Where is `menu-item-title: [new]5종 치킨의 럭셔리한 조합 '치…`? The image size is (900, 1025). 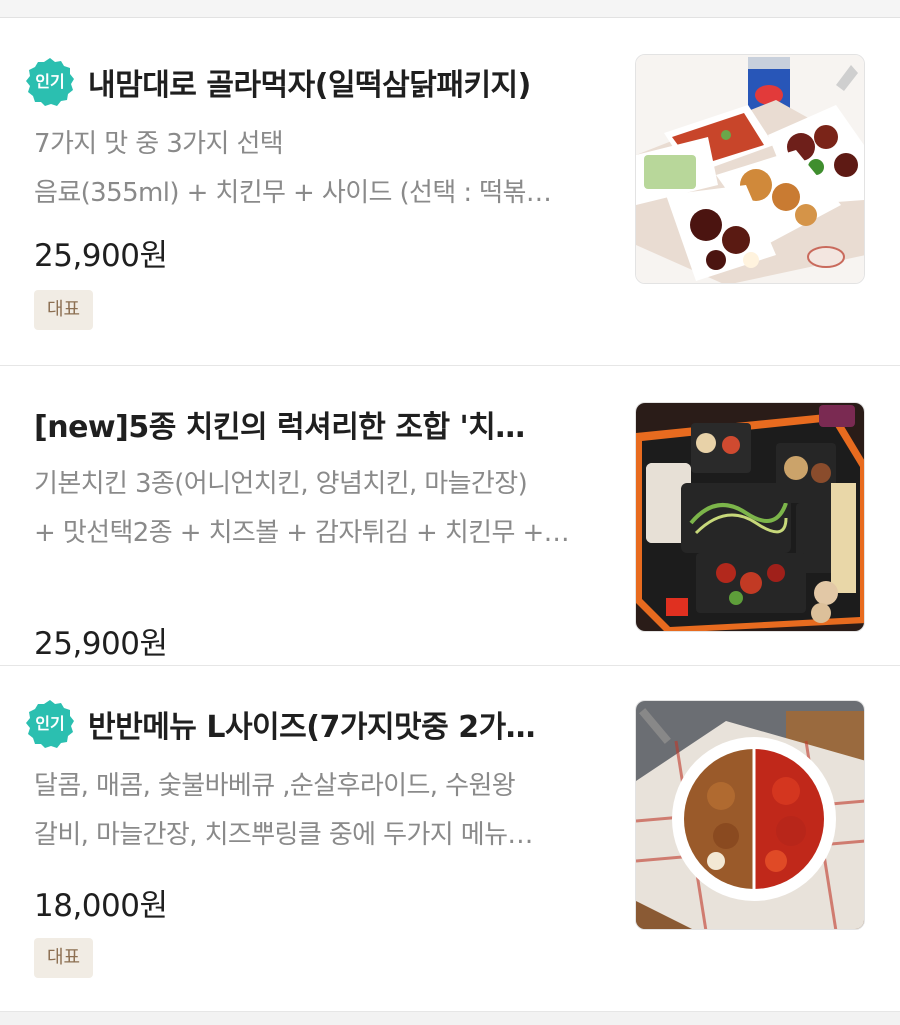 menu-item-title: [new]5종 치킨의 럭셔리한 조합 '치… is located at coordinates (279, 427).